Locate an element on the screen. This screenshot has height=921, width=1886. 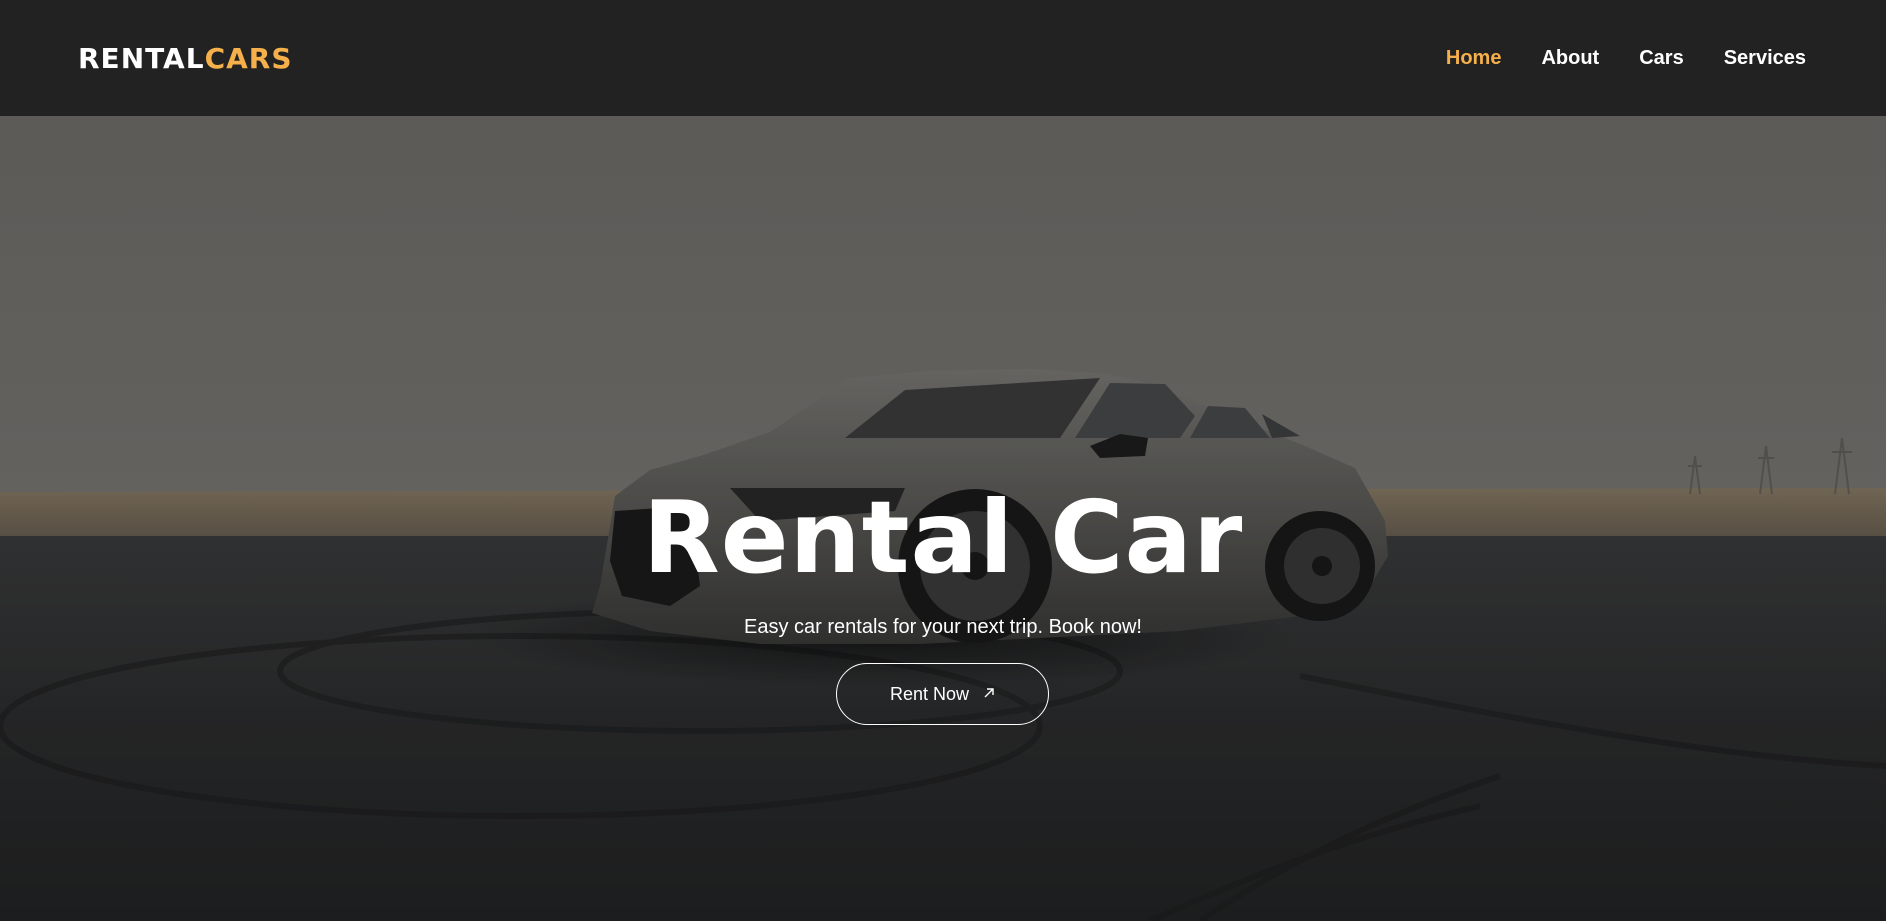
rent-now-button: Rent Now is located at coordinates (942, 694).